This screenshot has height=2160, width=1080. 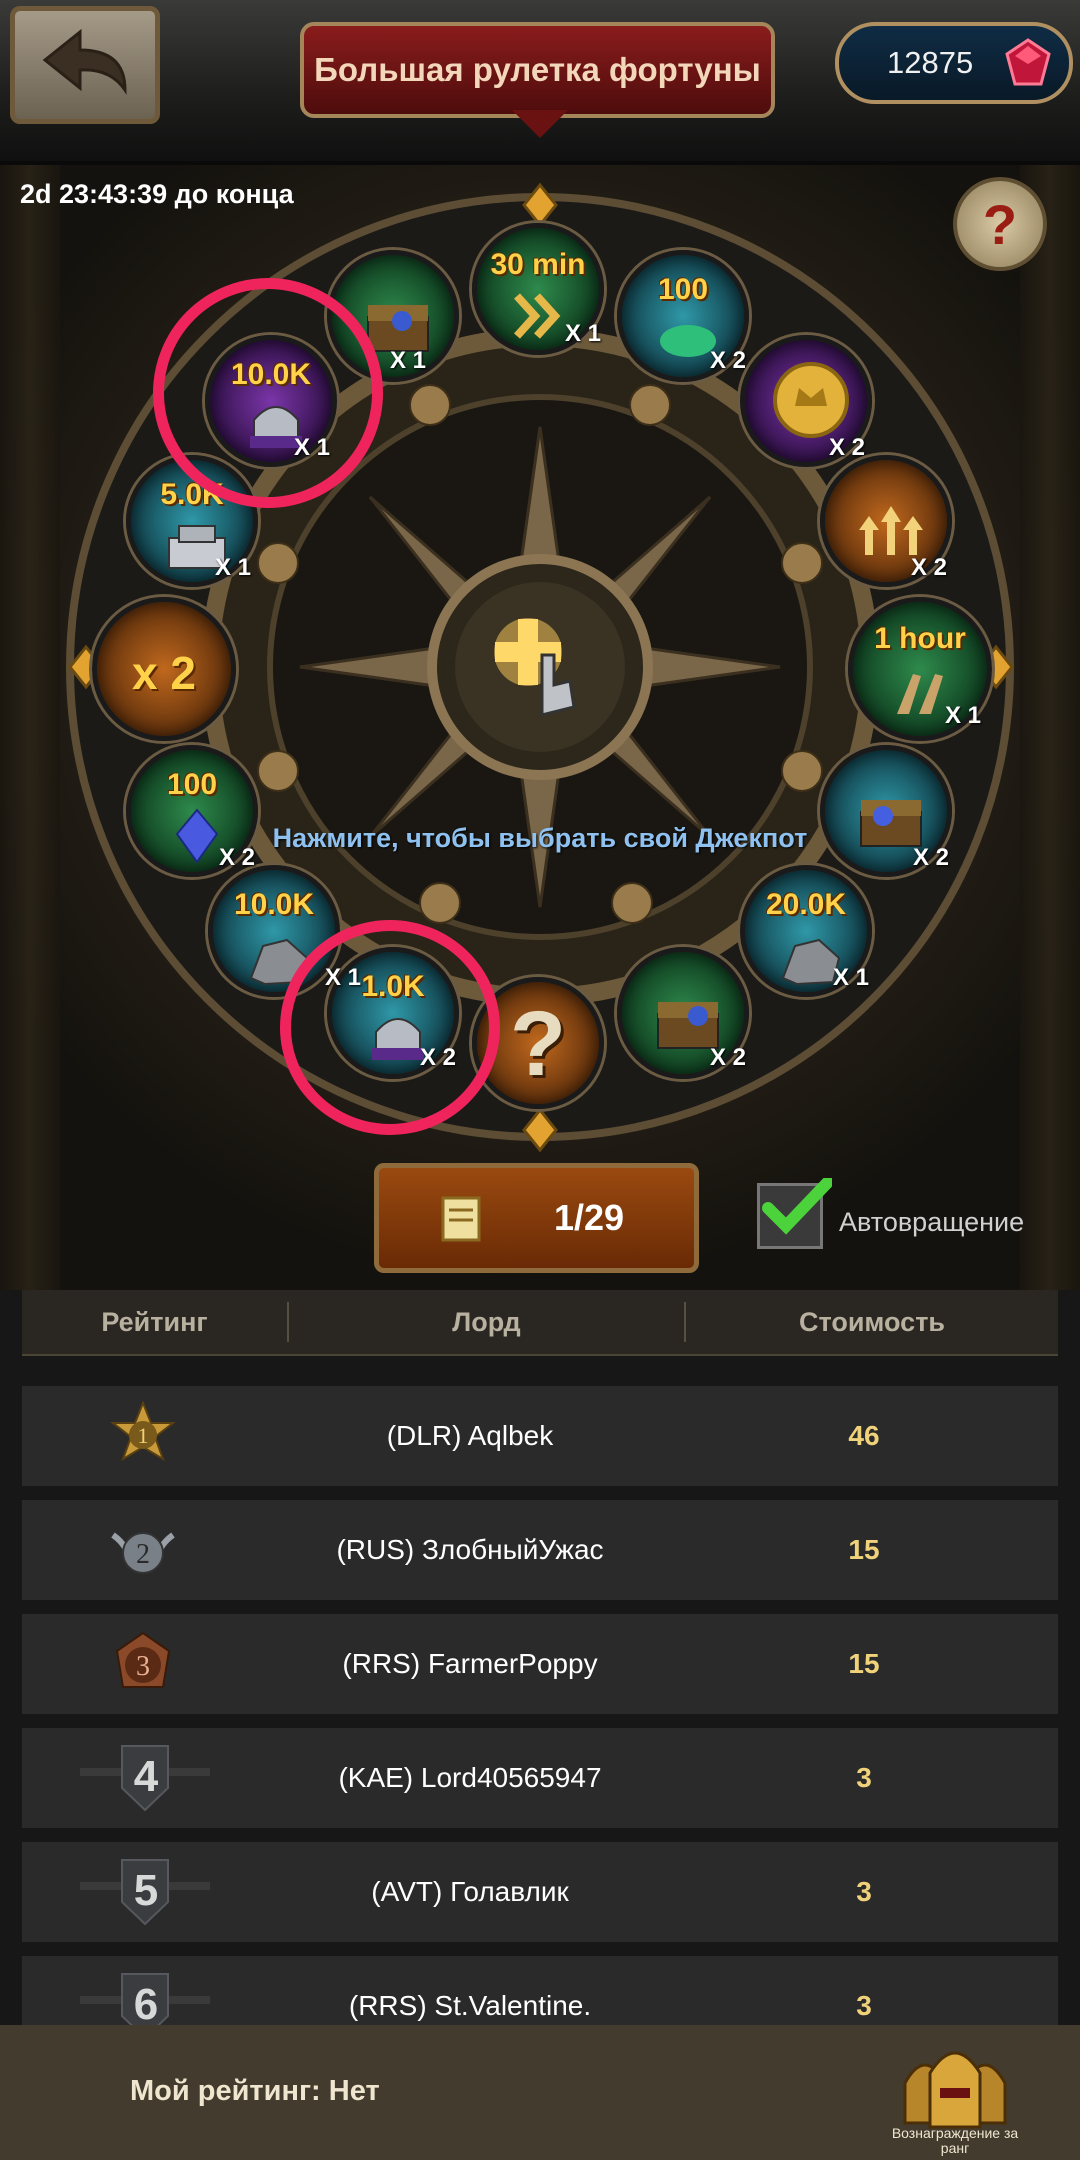 What do you see at coordinates (192, 811) in the screenshot?
I see `reward-slot-crystal-100: 100 X 2` at bounding box center [192, 811].